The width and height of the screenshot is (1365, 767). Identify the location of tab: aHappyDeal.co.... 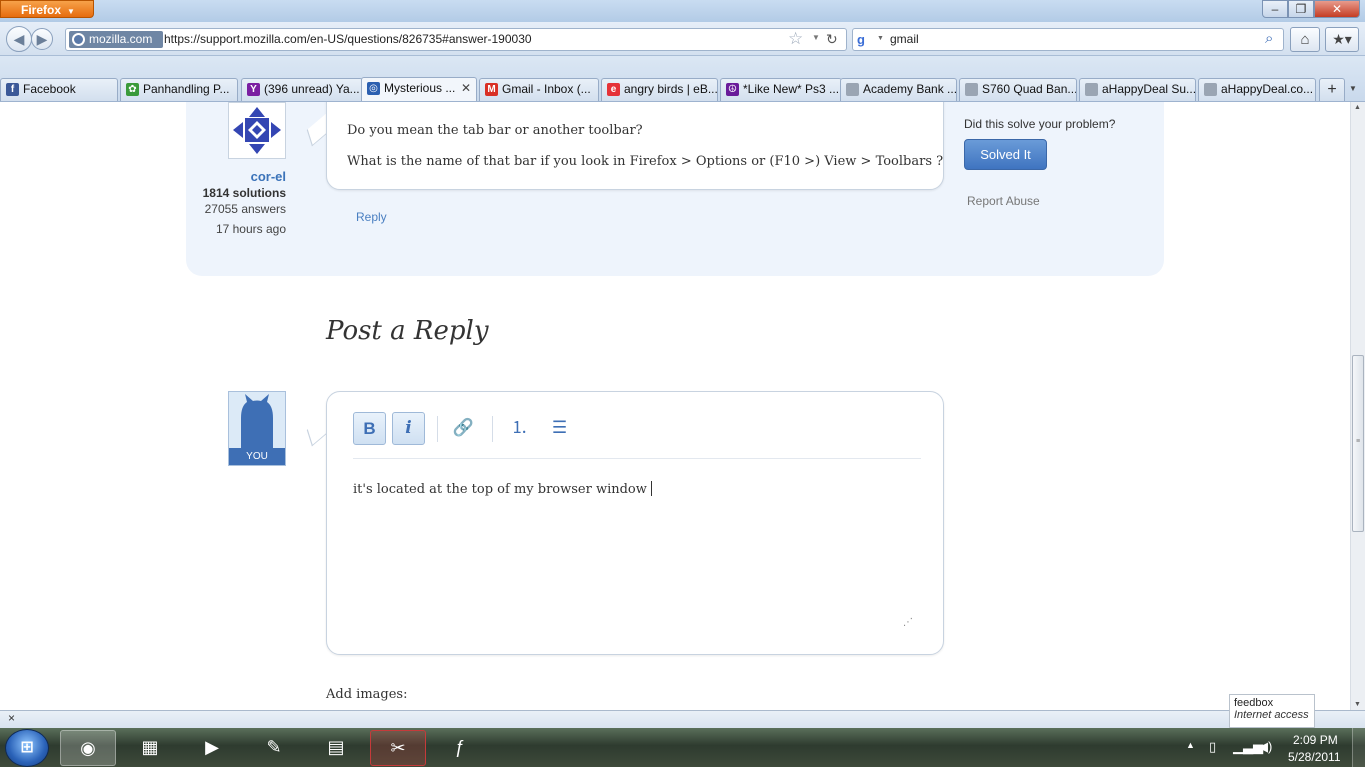
(1257, 89).